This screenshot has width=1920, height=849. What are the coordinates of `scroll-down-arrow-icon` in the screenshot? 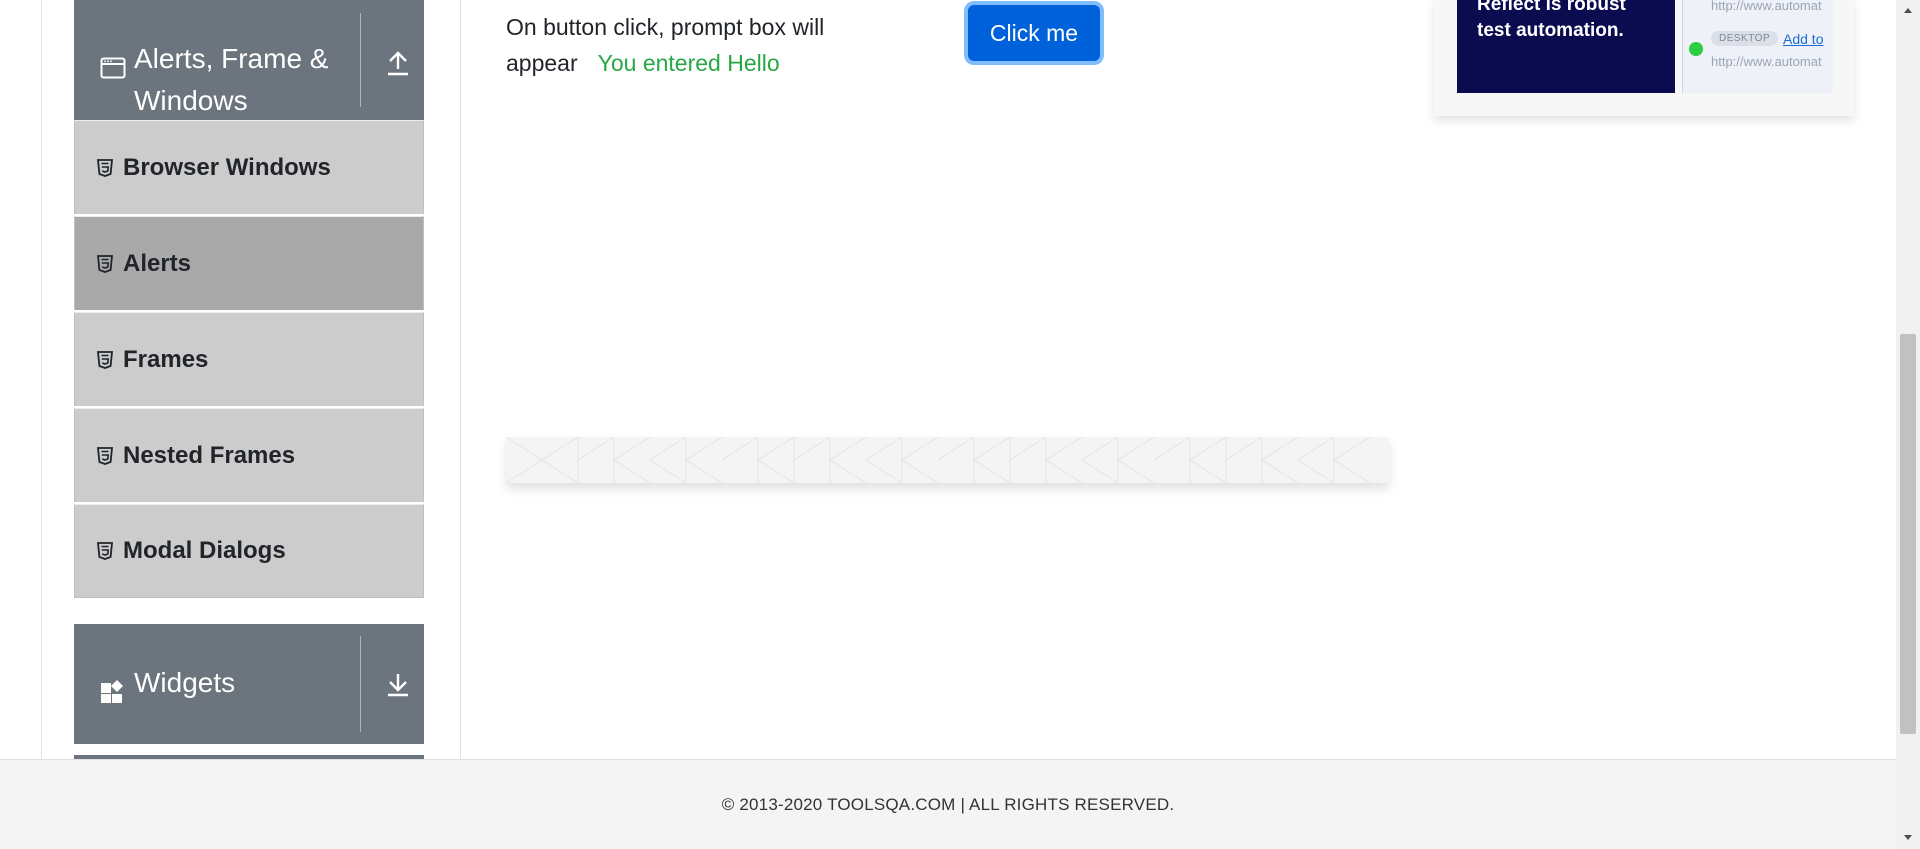 It's located at (1908, 836).